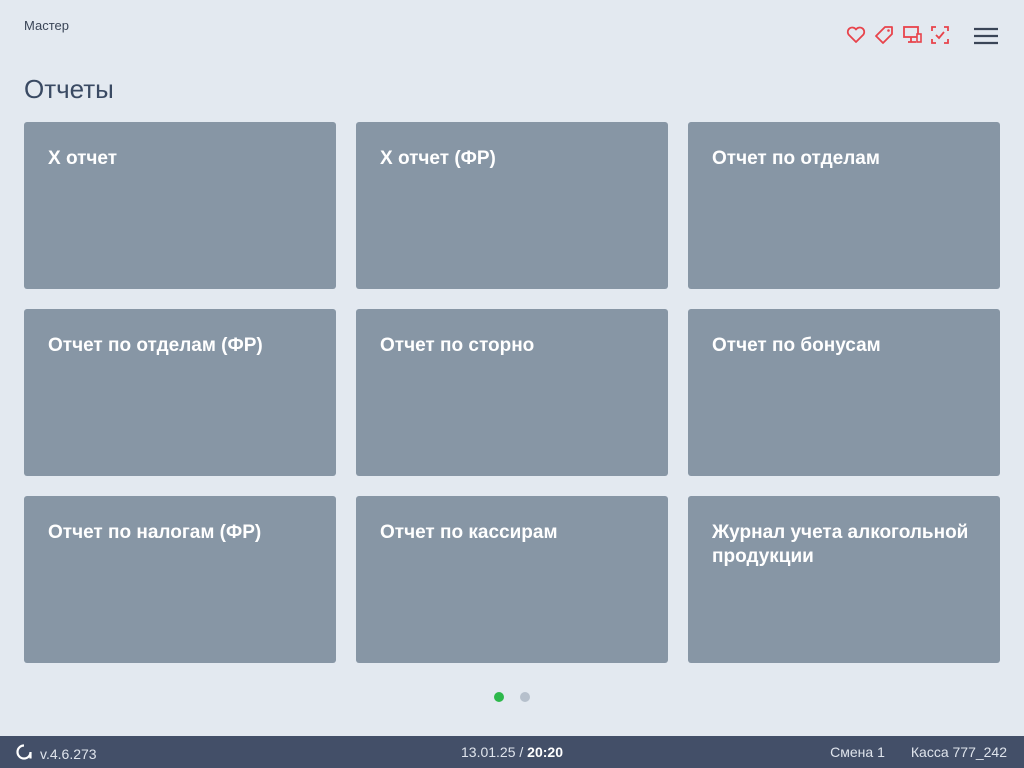 The image size is (1024, 768). Describe the element at coordinates (488, 752) in the screenshot. I see `current-date: 13.01.25` at that location.